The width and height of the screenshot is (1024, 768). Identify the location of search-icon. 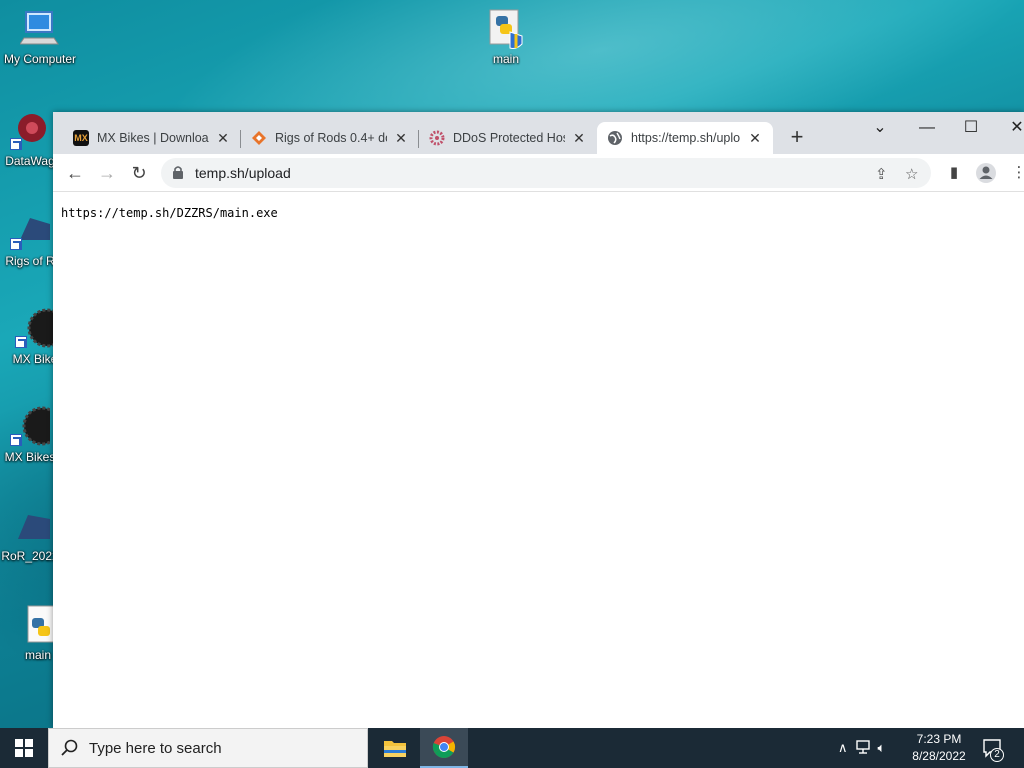
(69, 747).